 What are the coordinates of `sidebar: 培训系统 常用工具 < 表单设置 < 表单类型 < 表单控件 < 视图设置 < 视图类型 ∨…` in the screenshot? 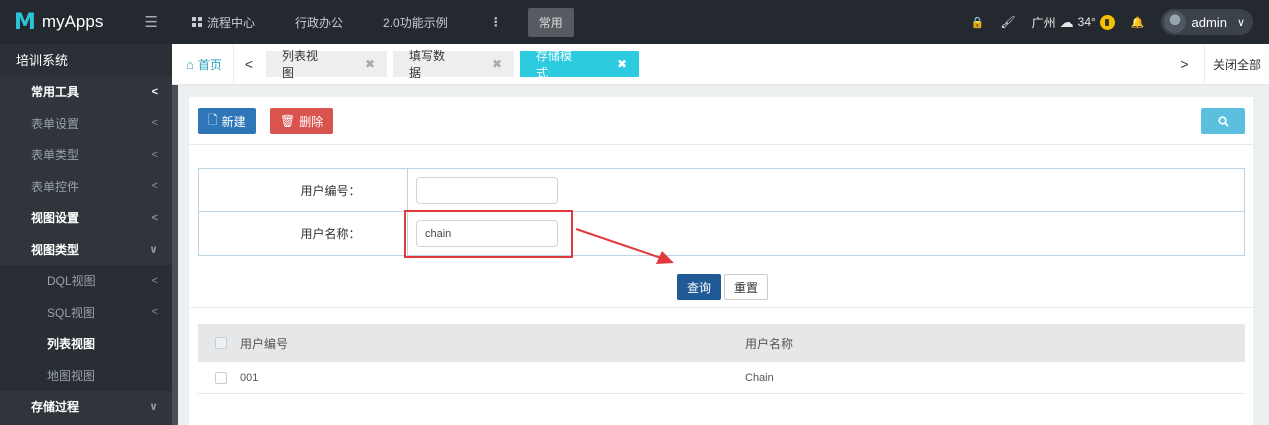 It's located at (89, 234).